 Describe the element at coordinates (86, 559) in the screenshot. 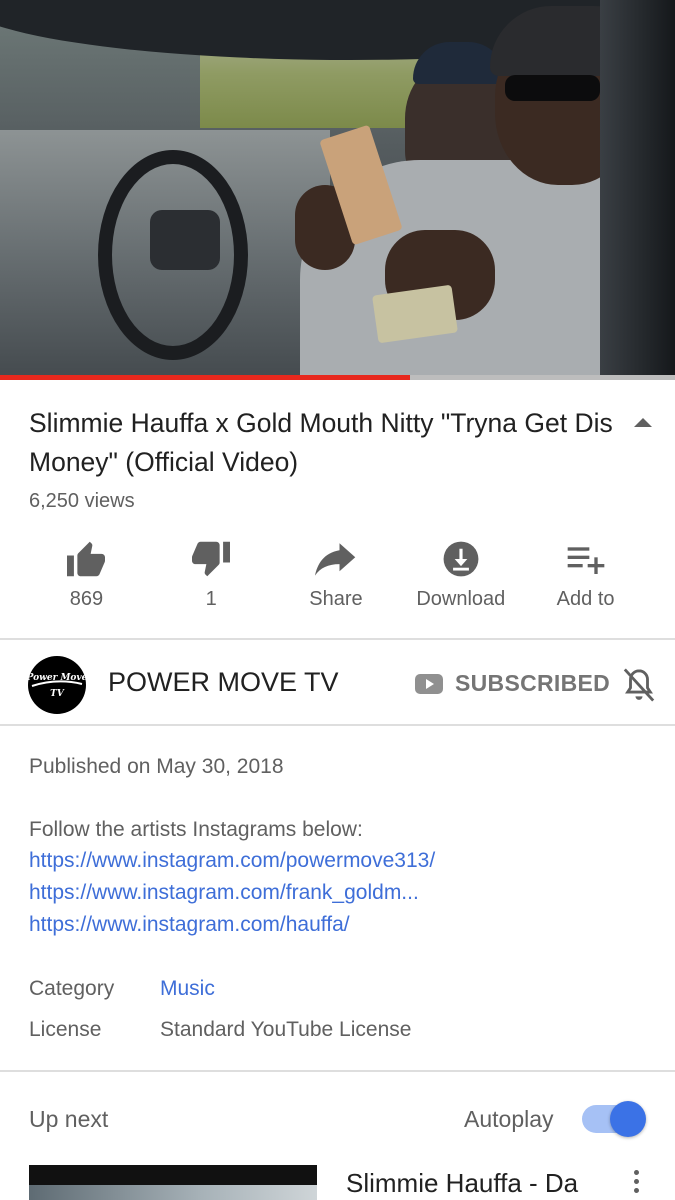

I see `thumbs-up-icon` at that location.